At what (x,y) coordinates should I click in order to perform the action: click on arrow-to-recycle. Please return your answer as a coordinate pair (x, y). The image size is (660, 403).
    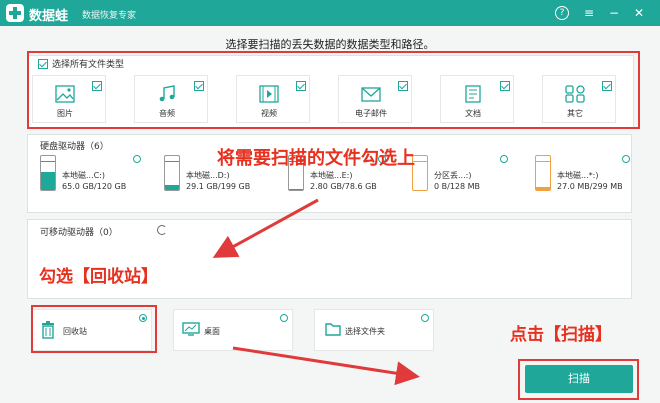
    Looking at the image, I should click on (265, 228).